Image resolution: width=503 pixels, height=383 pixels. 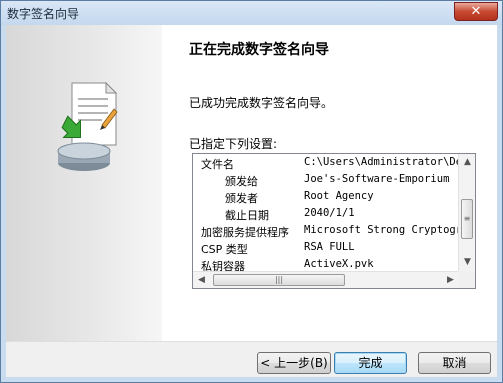 What do you see at coordinates (339, 264) in the screenshot?
I see `setting-value: ActiveX.pvk` at bounding box center [339, 264].